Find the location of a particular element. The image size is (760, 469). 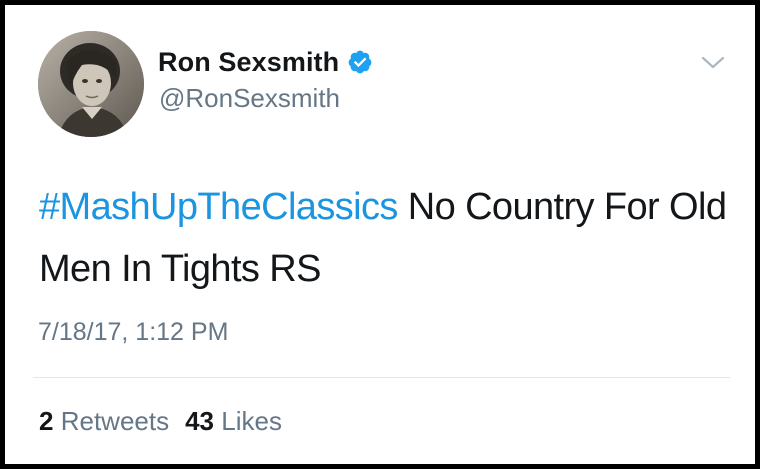

author-name-row: Ron Sexsmith is located at coordinates (265, 62).